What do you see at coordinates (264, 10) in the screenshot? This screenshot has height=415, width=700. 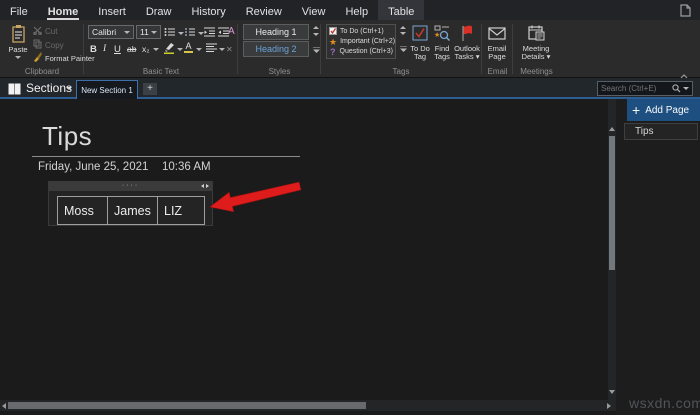 I see `tab-review: Review` at bounding box center [264, 10].